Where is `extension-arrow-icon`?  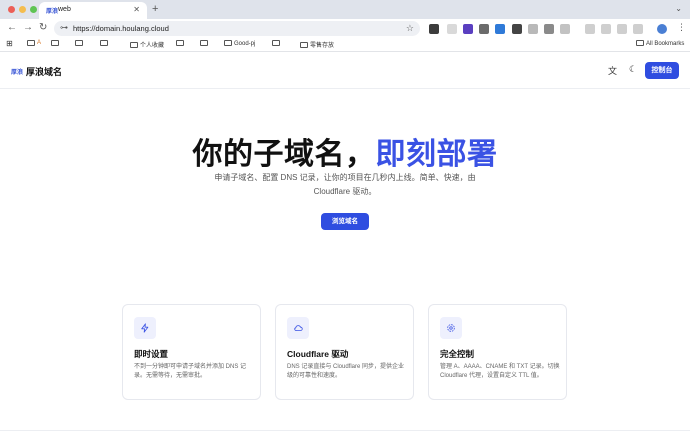
extension-arrow-icon is located at coordinates (565, 29).